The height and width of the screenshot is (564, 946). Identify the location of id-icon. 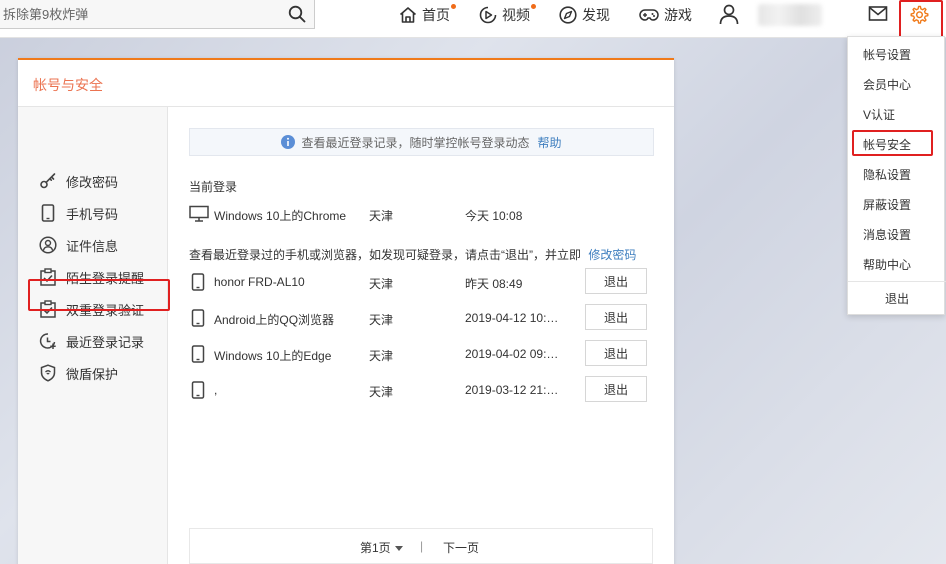
(48, 245).